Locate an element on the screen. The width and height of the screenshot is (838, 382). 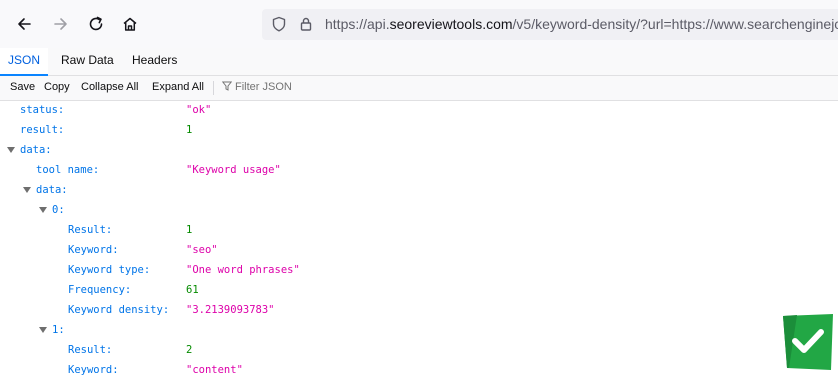
shield-icon is located at coordinates (279, 24).